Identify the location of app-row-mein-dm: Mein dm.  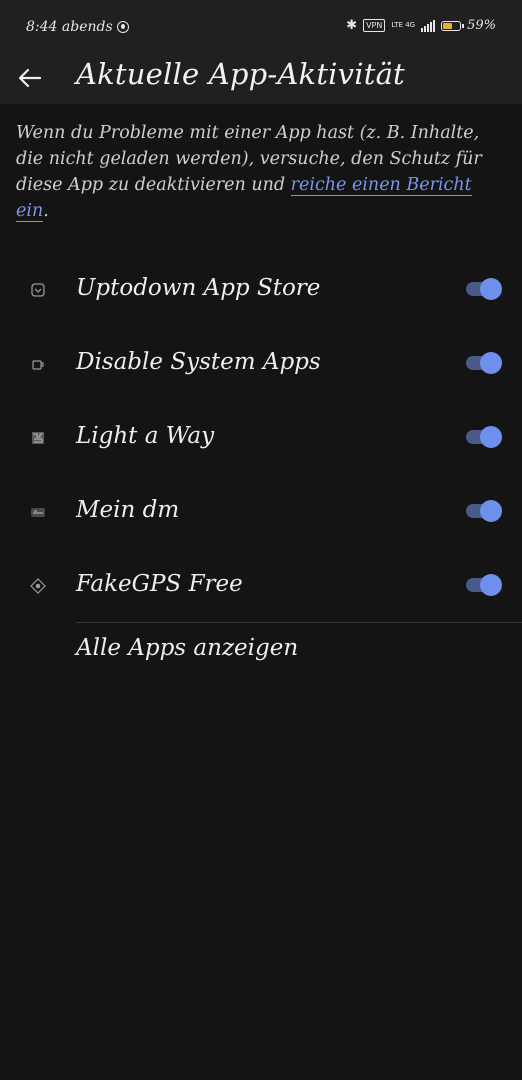
(261, 513).